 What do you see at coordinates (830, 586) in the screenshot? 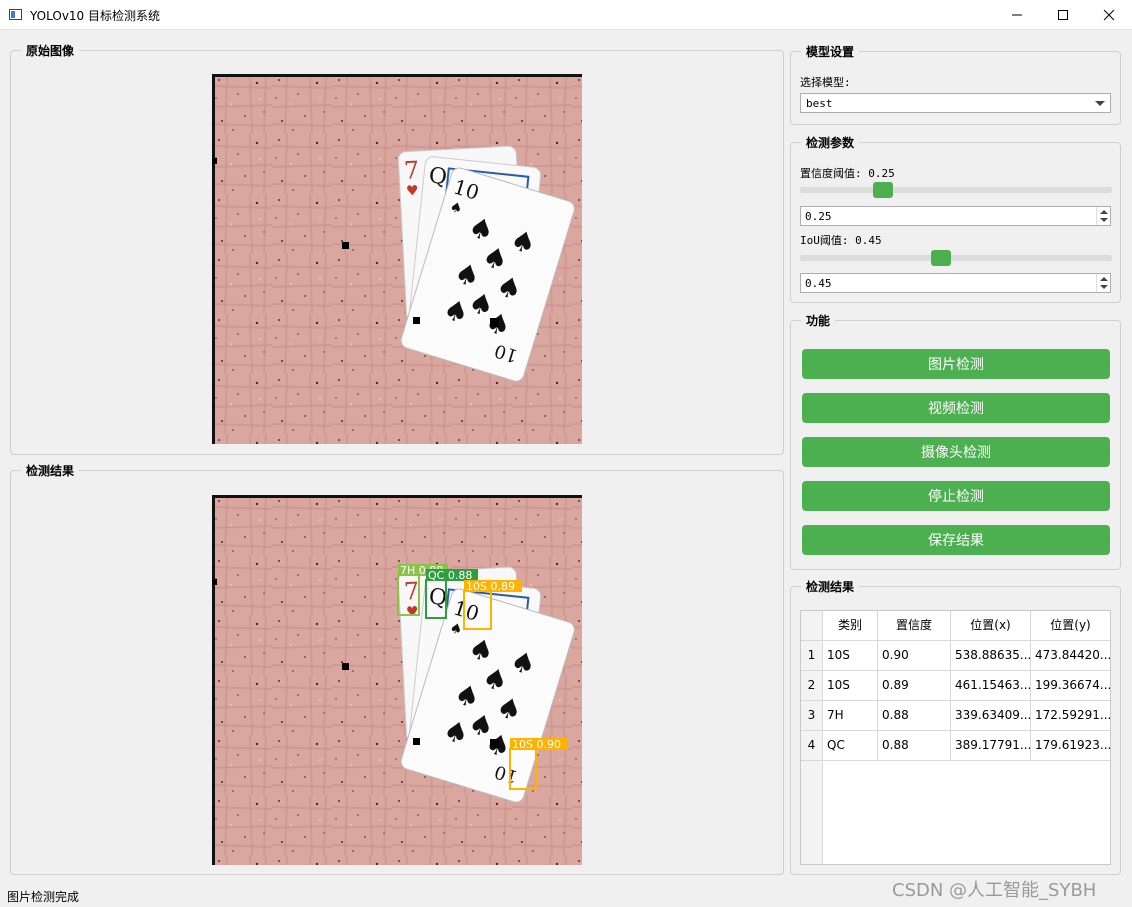
I see `results-table-title: 检测结果` at bounding box center [830, 586].